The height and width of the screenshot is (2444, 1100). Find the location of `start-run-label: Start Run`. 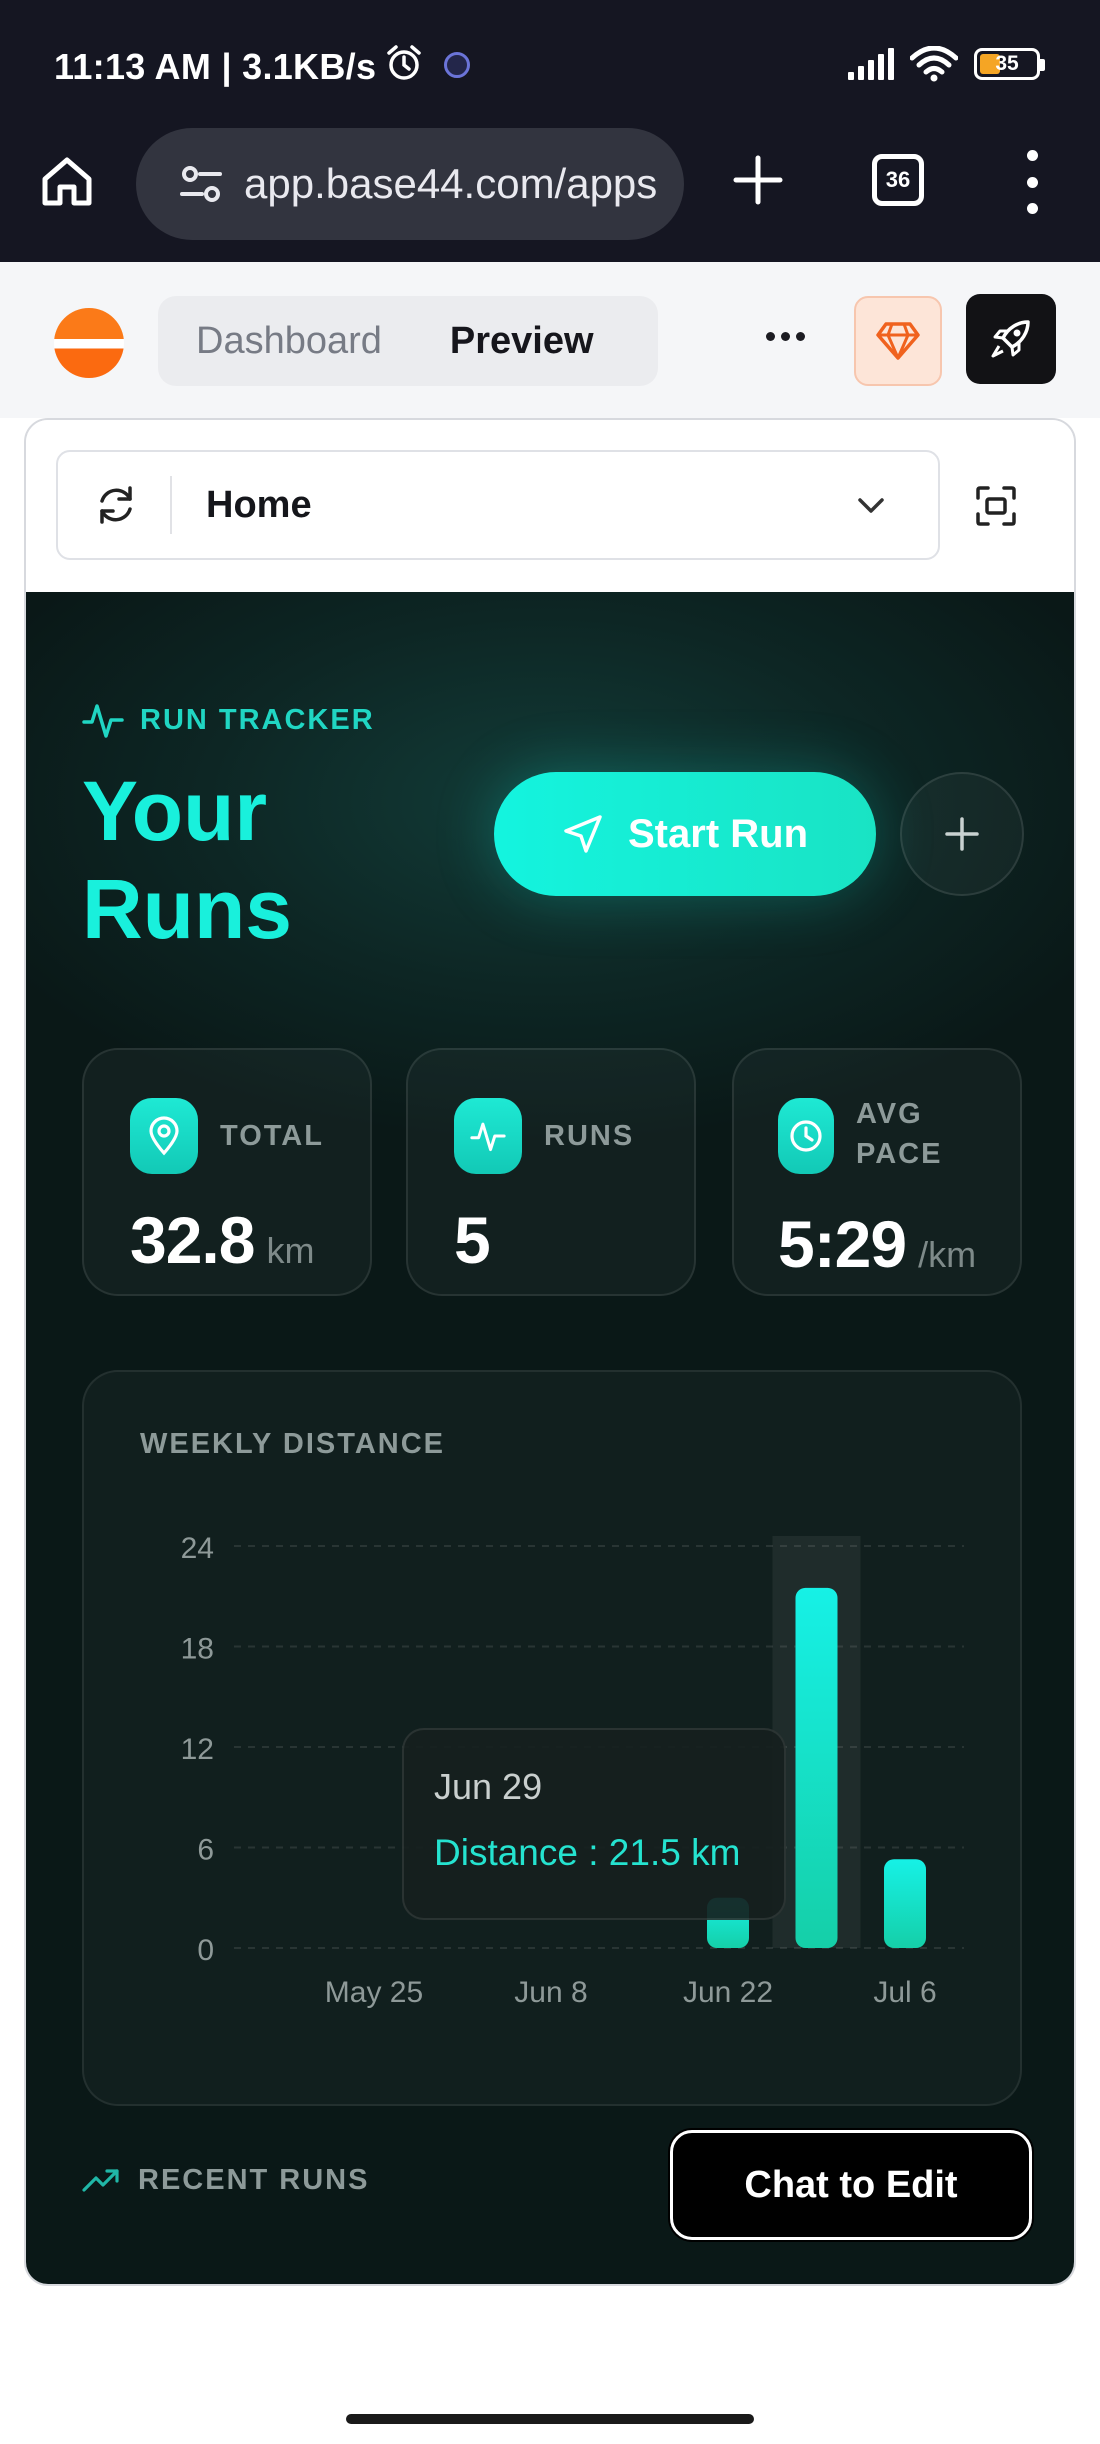

start-run-label: Start Run is located at coordinates (718, 833).